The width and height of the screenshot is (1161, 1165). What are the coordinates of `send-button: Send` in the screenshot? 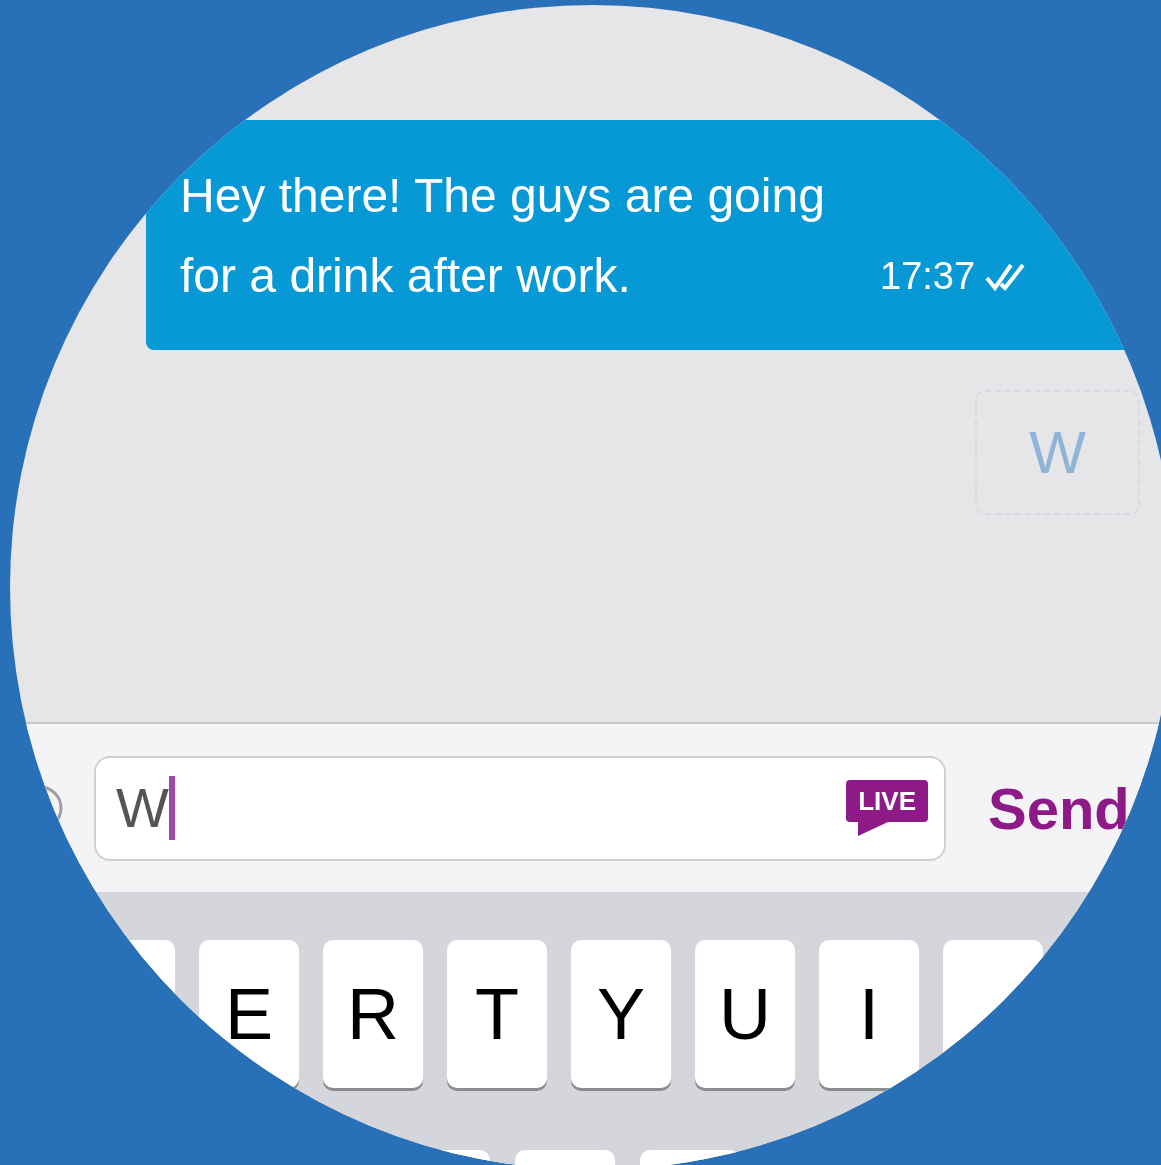 It's located at (1059, 808).